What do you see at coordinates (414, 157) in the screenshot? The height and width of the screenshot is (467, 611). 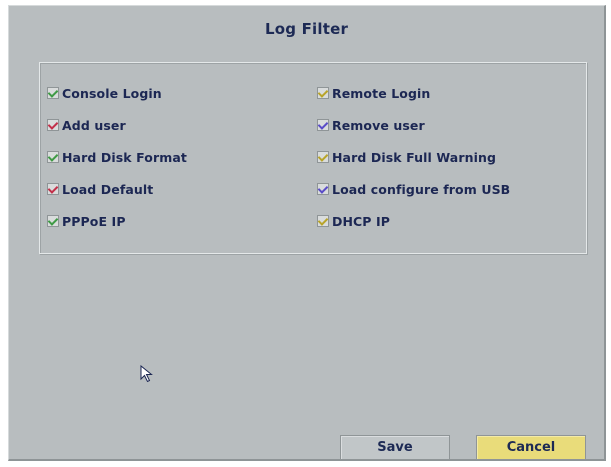 I see `checkbox-hard-disk-full-warning-label: Hard Disk Full Warning` at bounding box center [414, 157].